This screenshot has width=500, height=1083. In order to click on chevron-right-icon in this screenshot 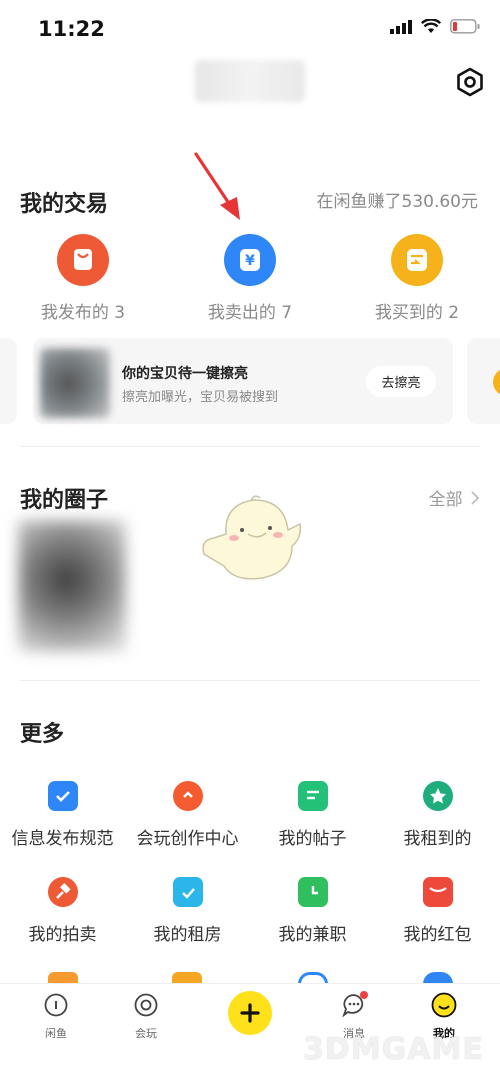, I will do `click(475, 498)`.